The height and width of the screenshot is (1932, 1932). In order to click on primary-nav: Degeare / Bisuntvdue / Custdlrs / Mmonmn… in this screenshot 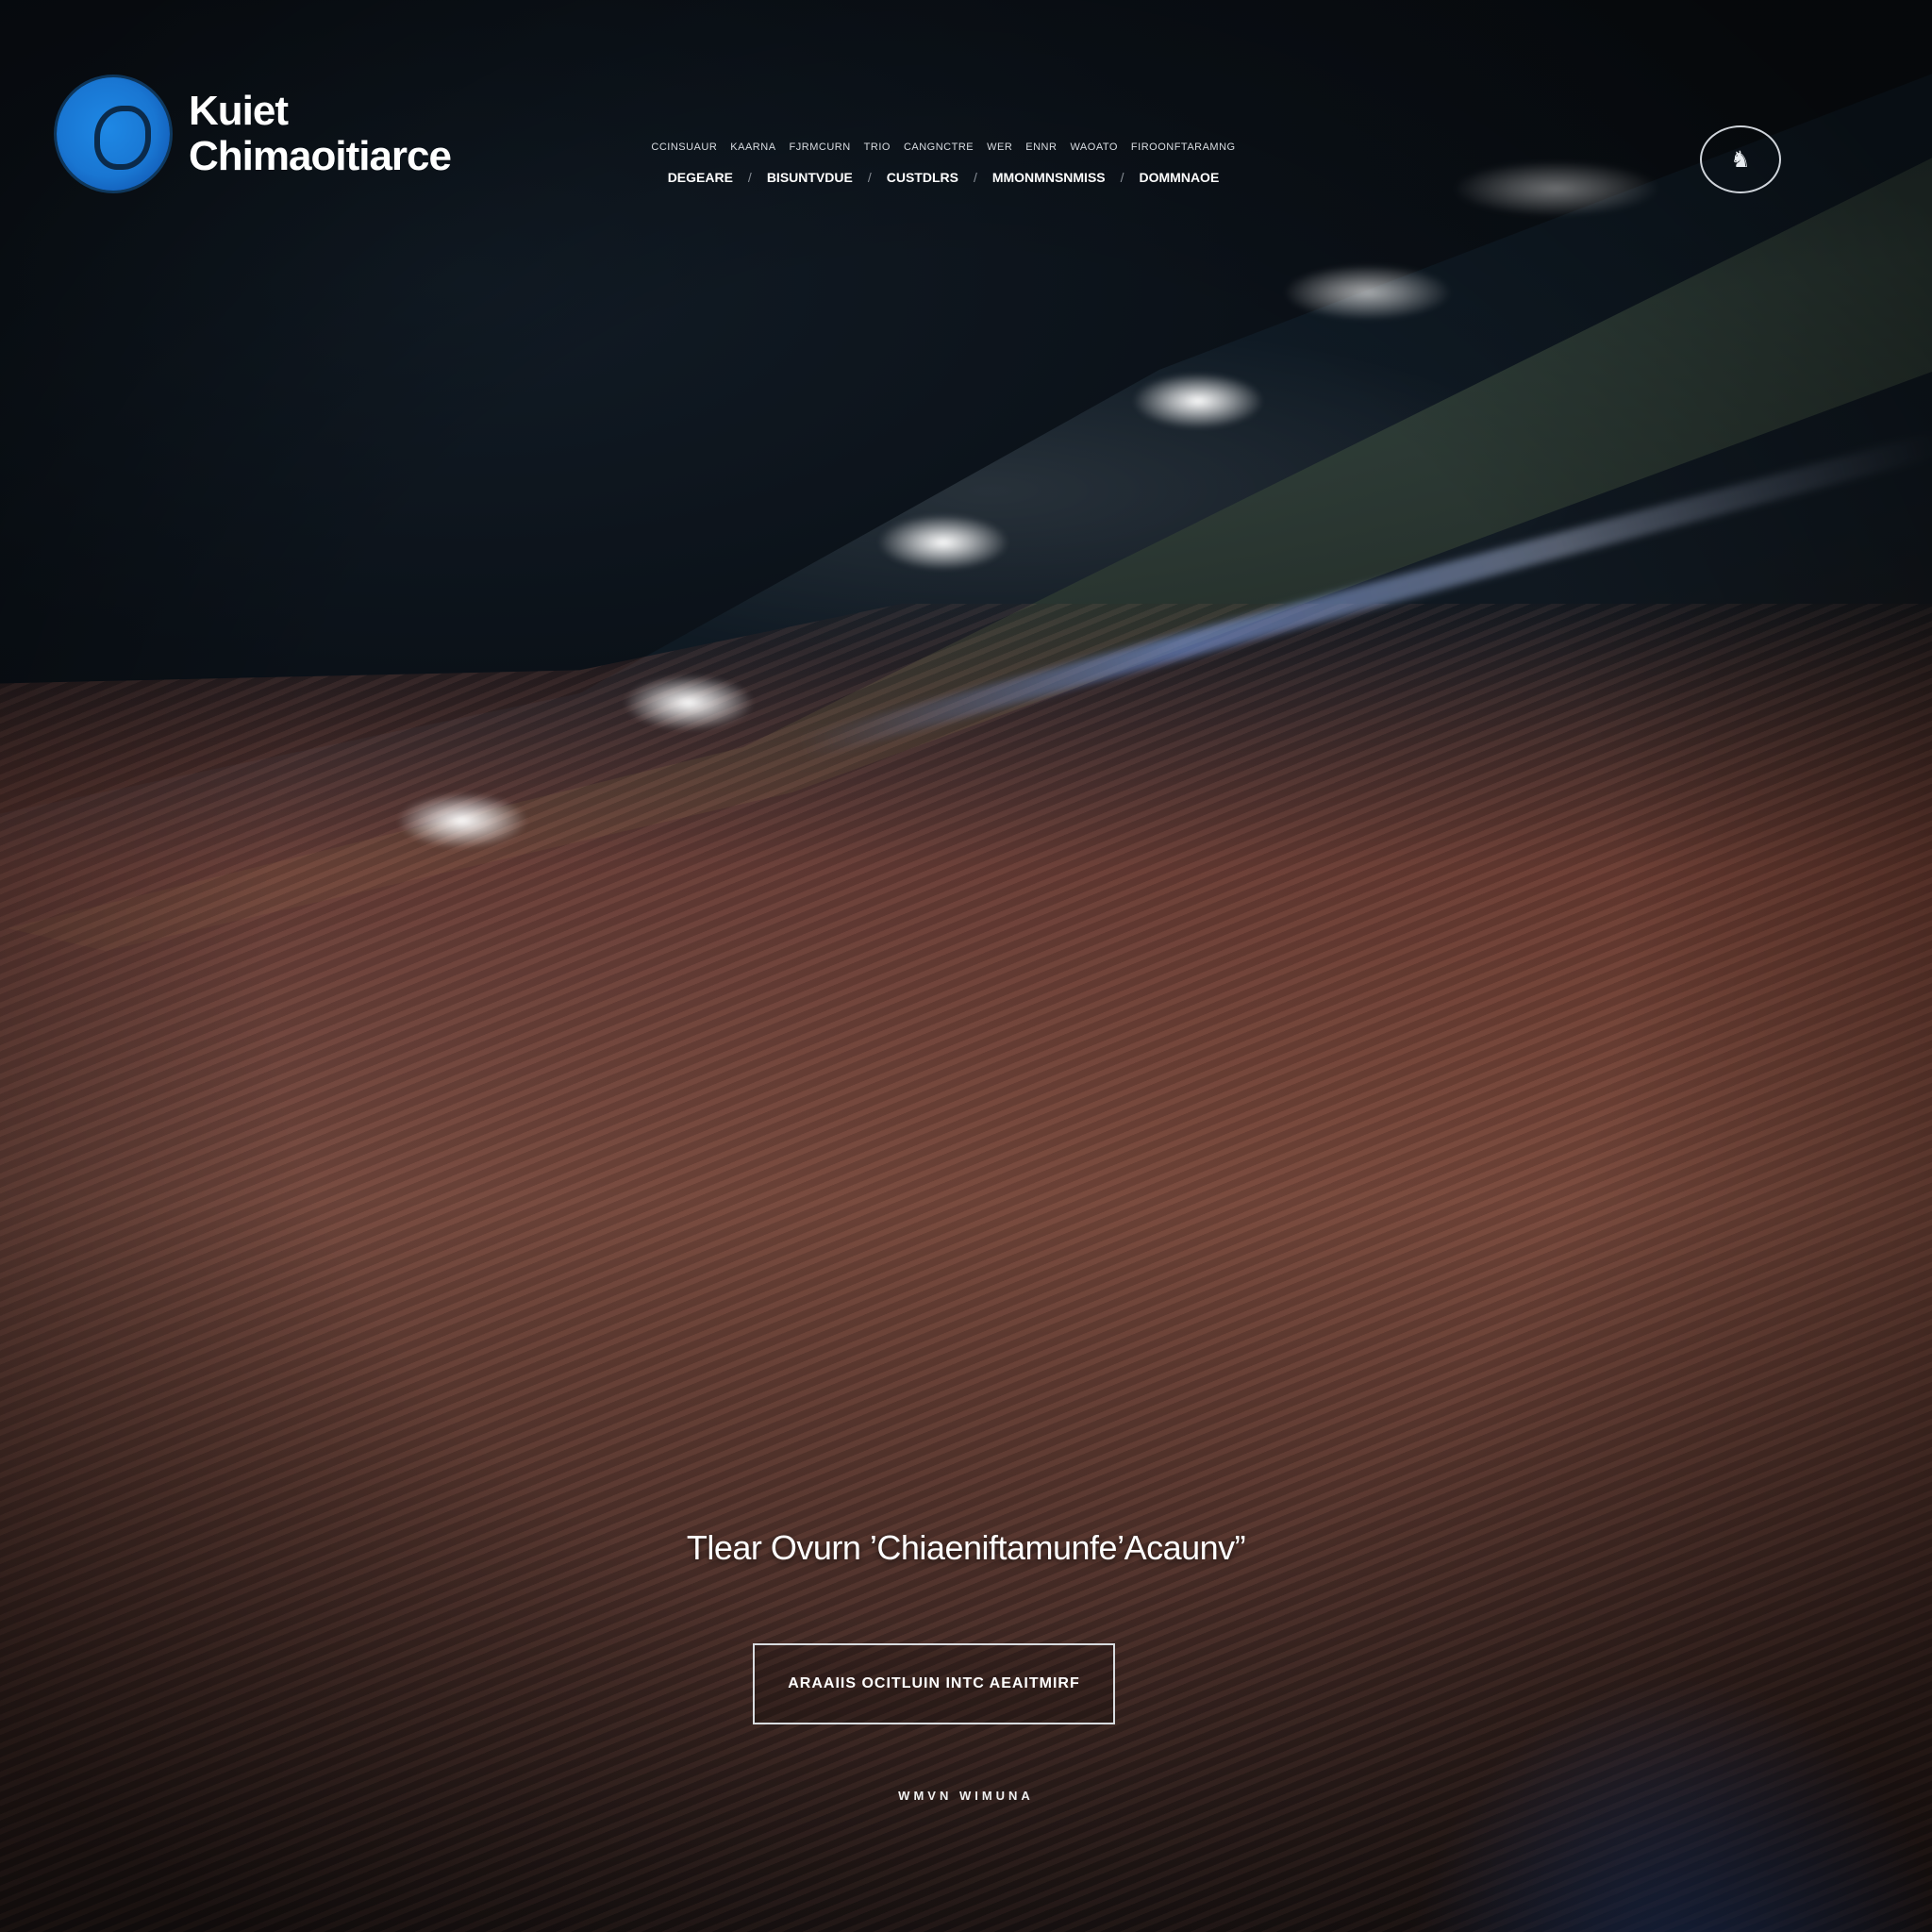, I will do `click(943, 178)`.